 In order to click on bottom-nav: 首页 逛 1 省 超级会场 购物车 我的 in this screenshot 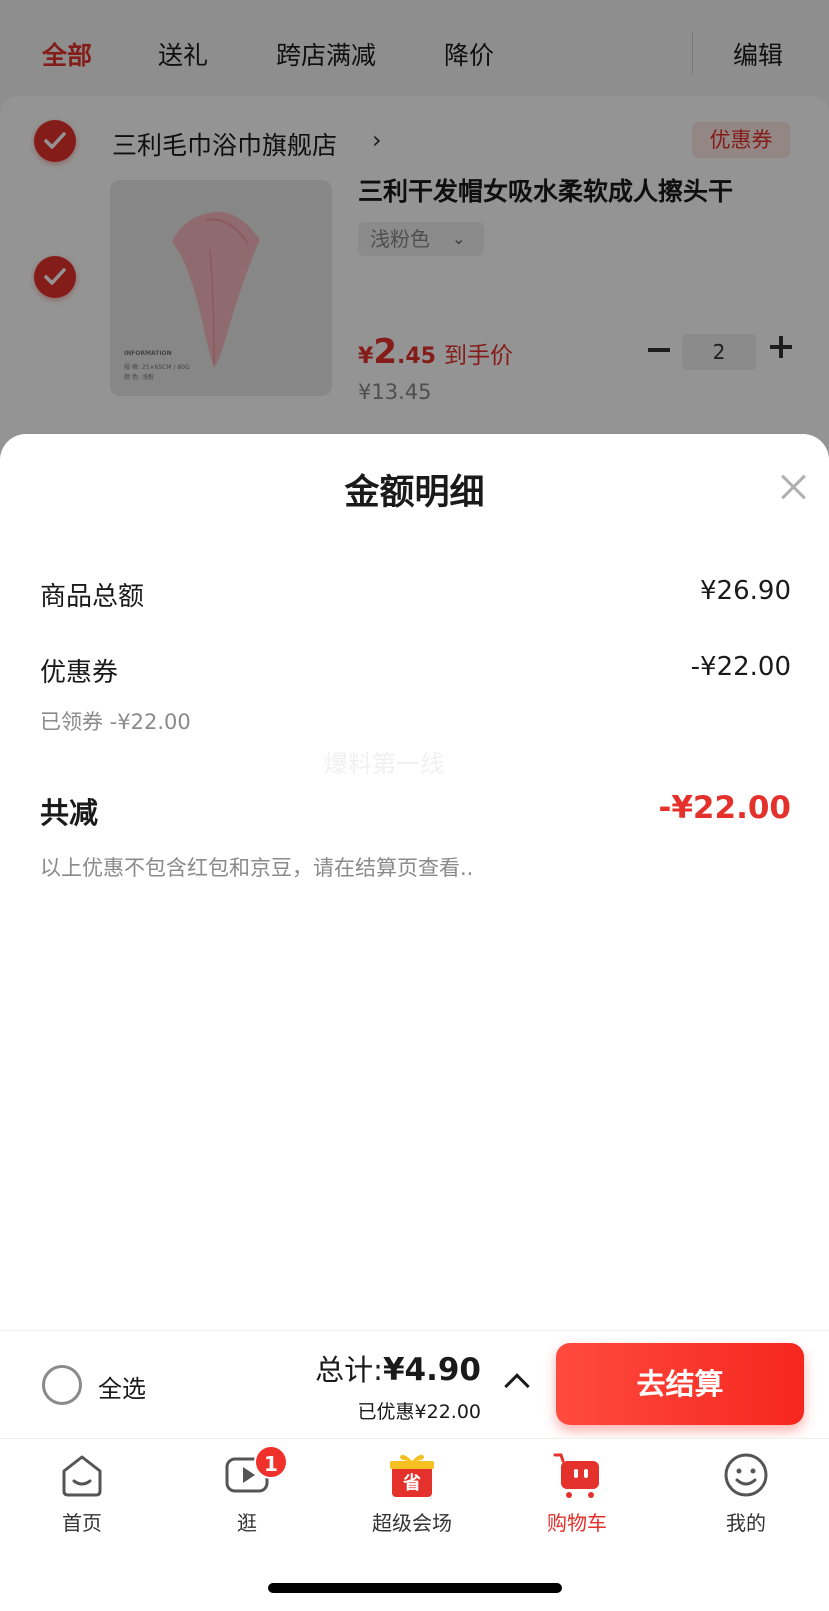, I will do `click(414, 1524)`.